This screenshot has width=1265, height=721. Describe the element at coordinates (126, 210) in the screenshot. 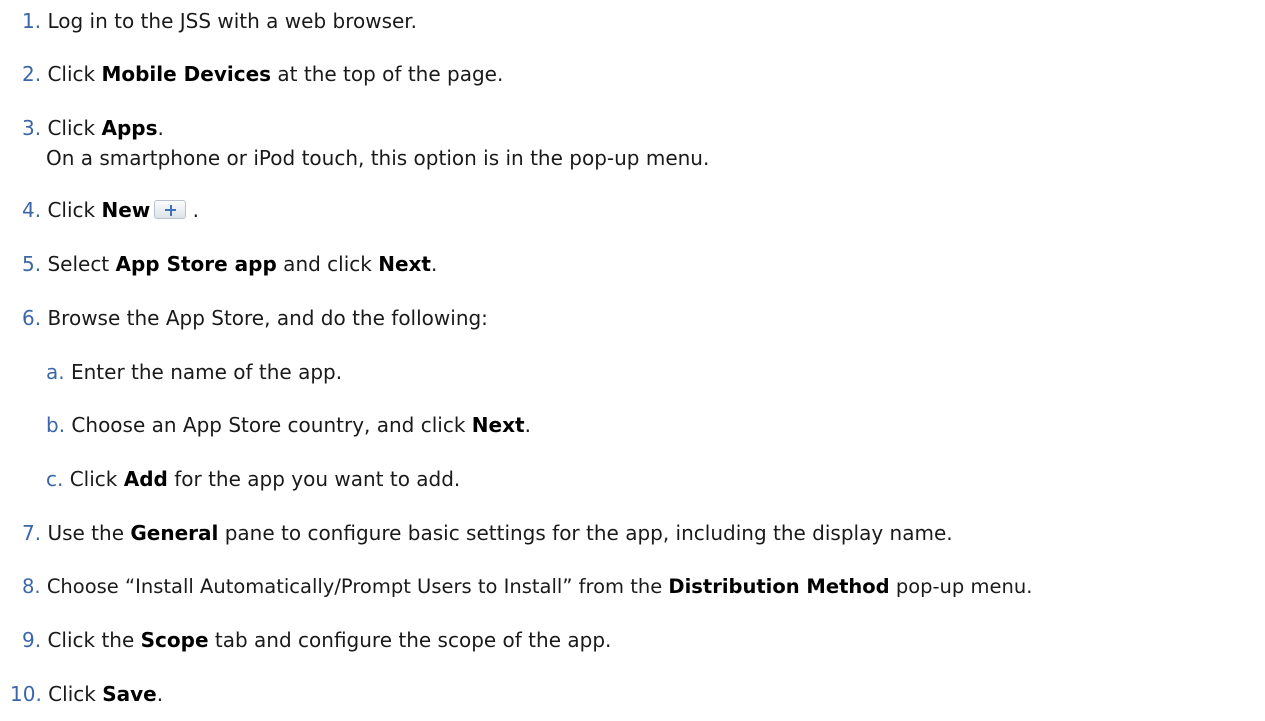

I see `ui-term-new: New` at that location.